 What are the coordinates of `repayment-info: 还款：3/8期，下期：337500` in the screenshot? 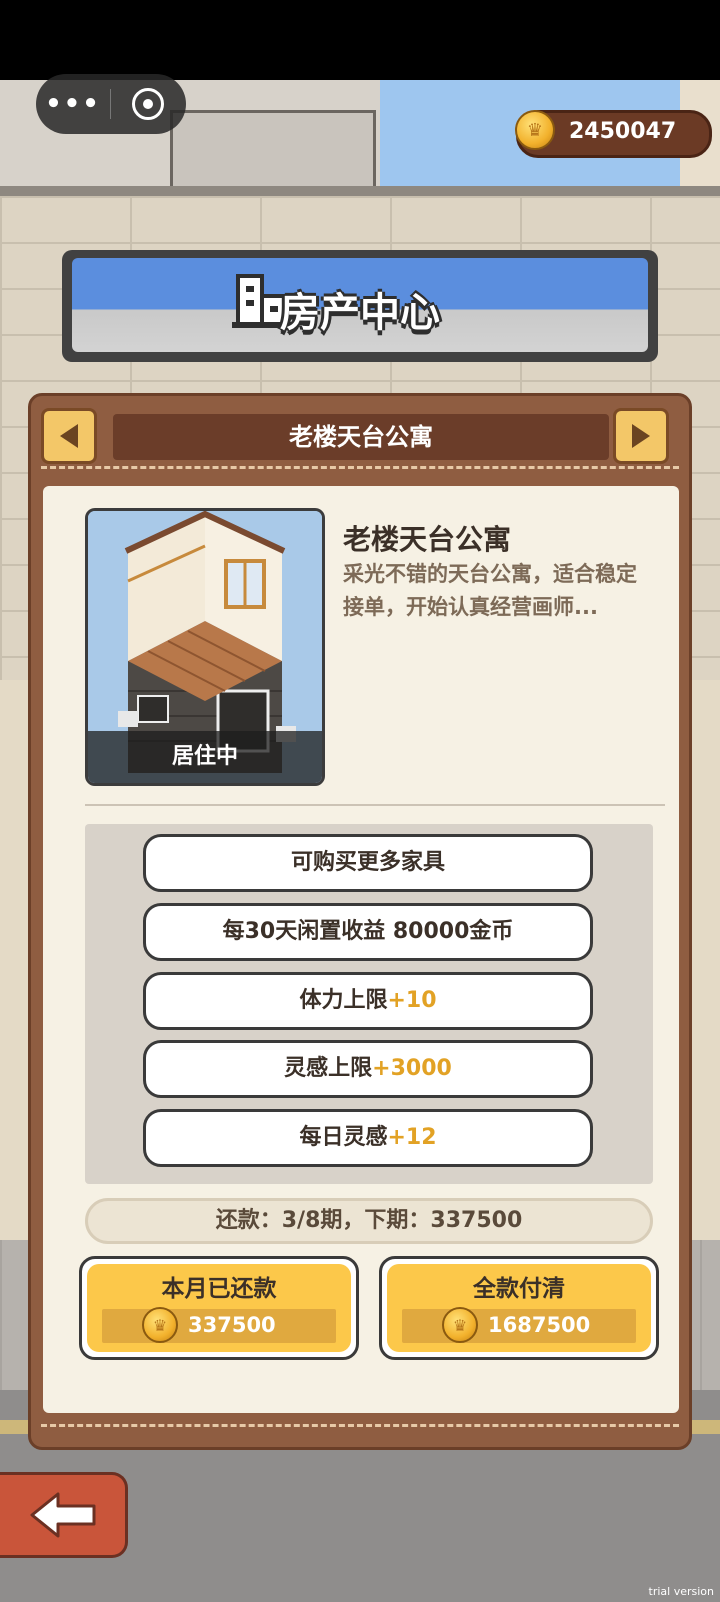 It's located at (369, 1221).